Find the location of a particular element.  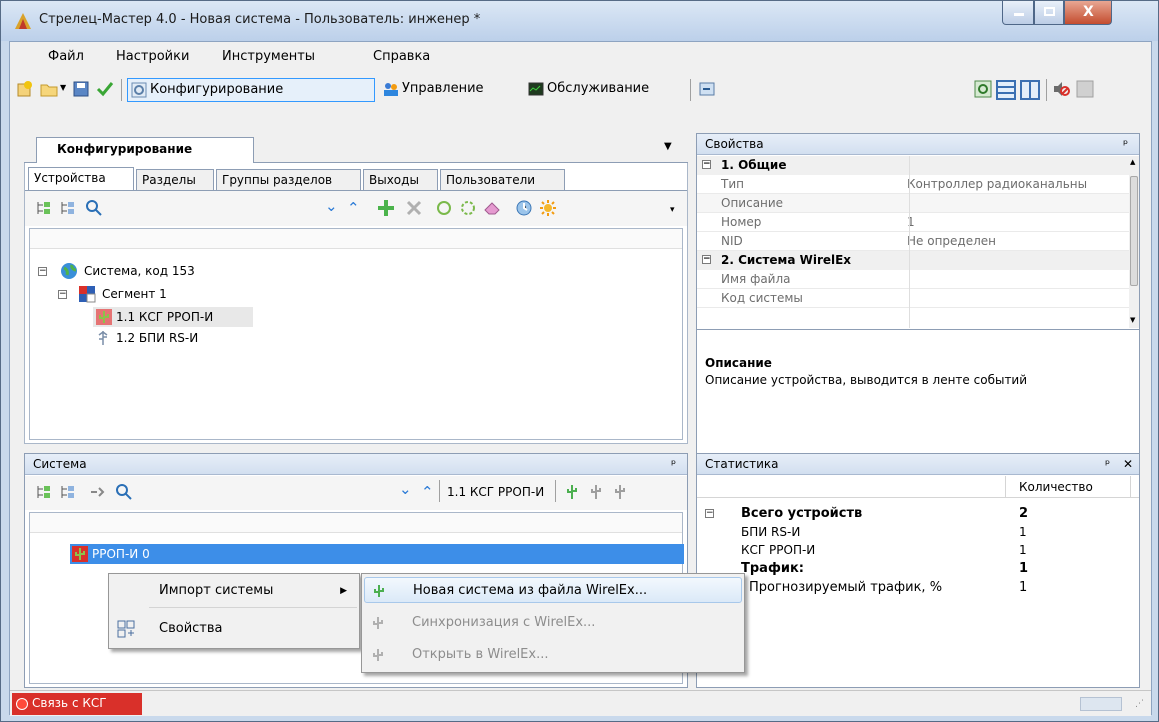

refresh-icon is located at coordinates (983, 89).